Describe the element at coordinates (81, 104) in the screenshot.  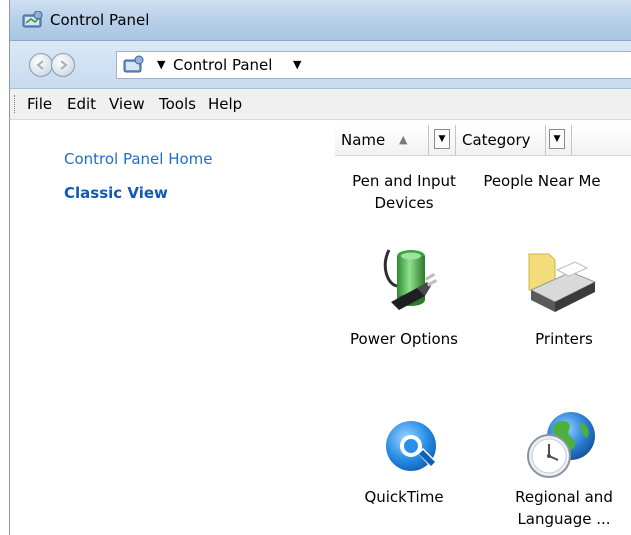
I see `menu-edit: Edit` at that location.